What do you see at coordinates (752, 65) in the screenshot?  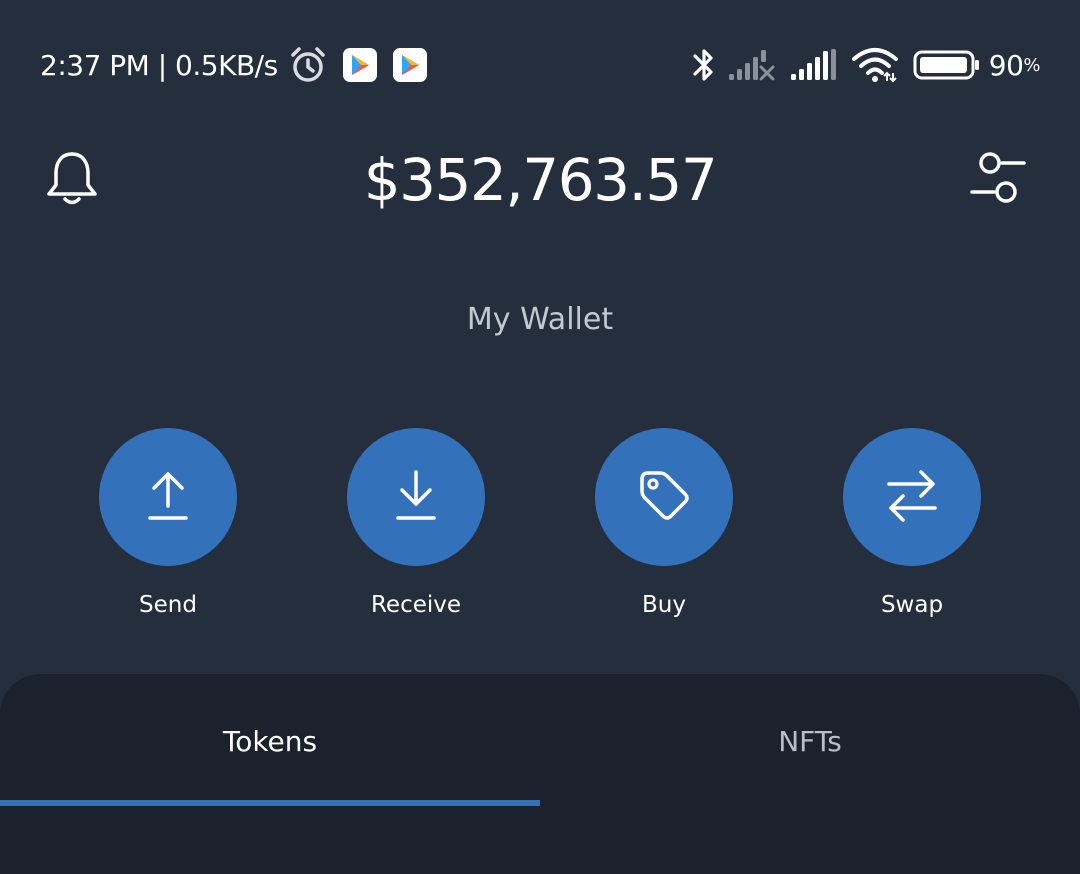 I see `signal-off-icon` at bounding box center [752, 65].